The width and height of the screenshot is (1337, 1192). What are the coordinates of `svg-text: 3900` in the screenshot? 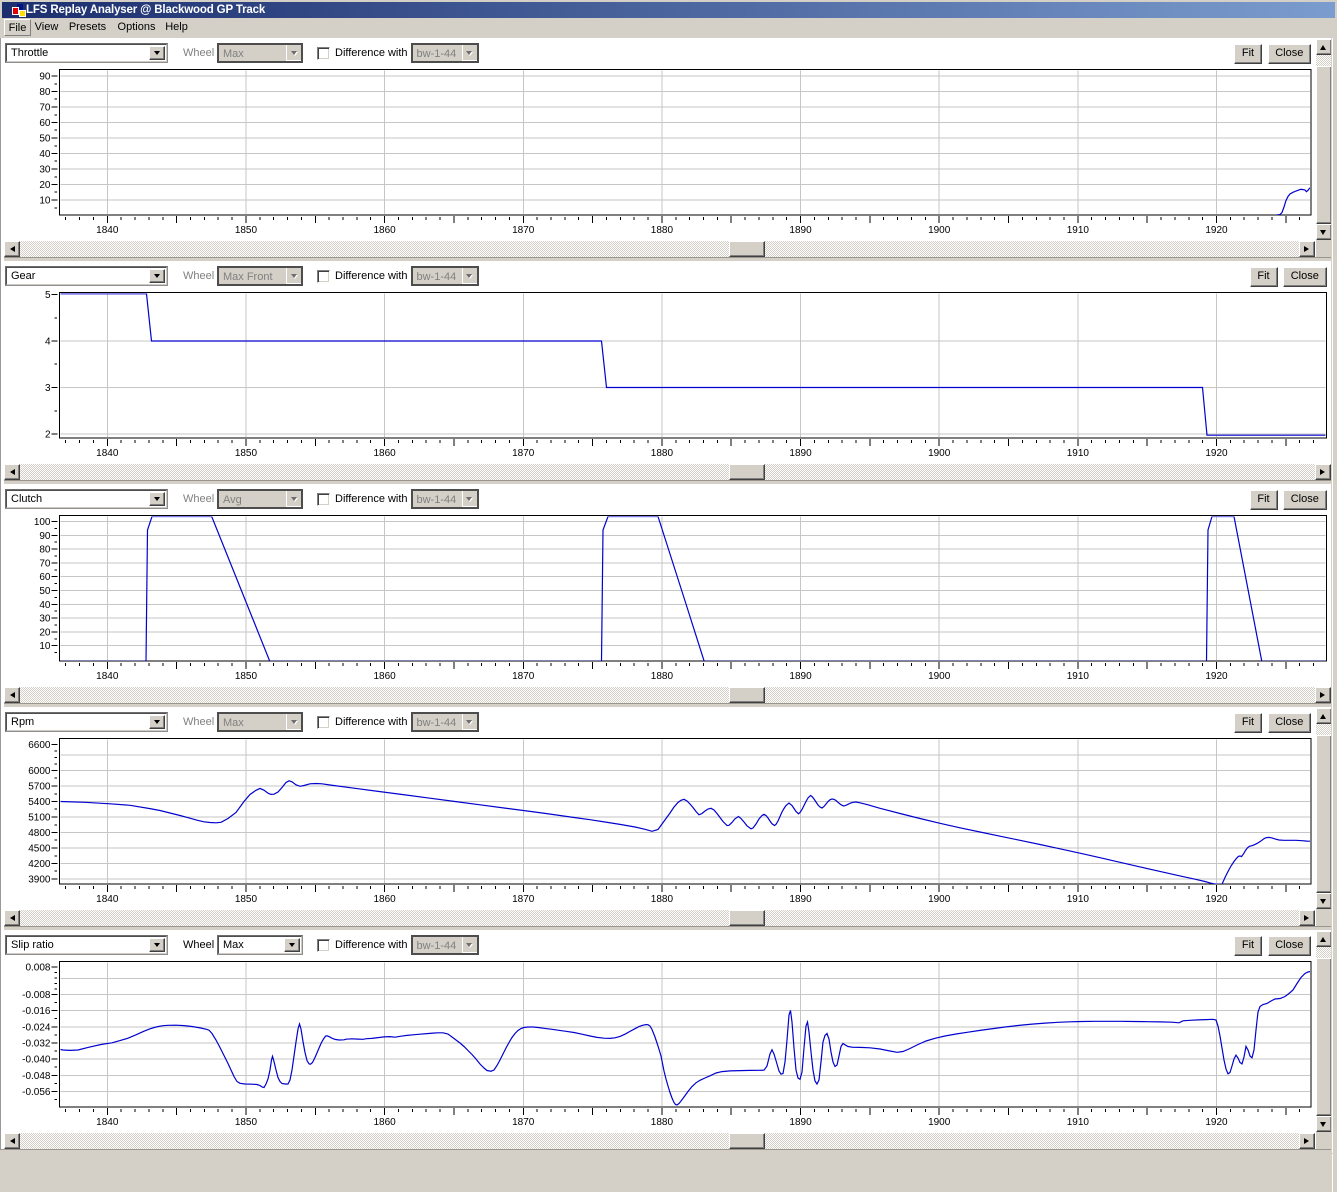 It's located at (39, 880).